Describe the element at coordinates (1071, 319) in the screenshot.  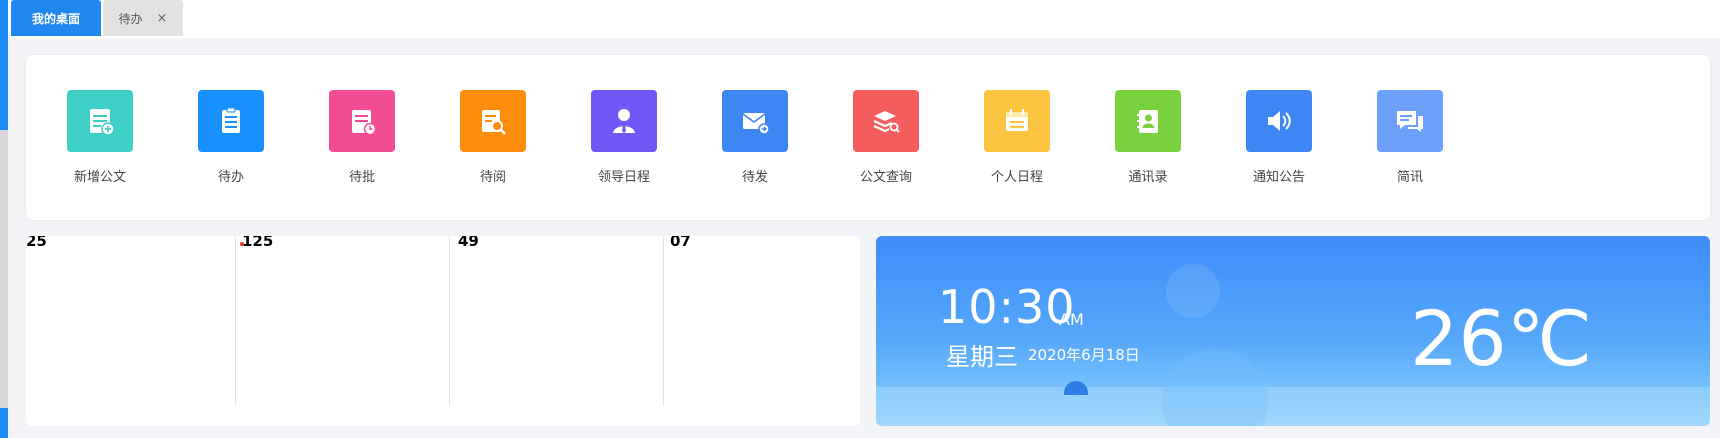
I see `clock-ampm: AM` at that location.